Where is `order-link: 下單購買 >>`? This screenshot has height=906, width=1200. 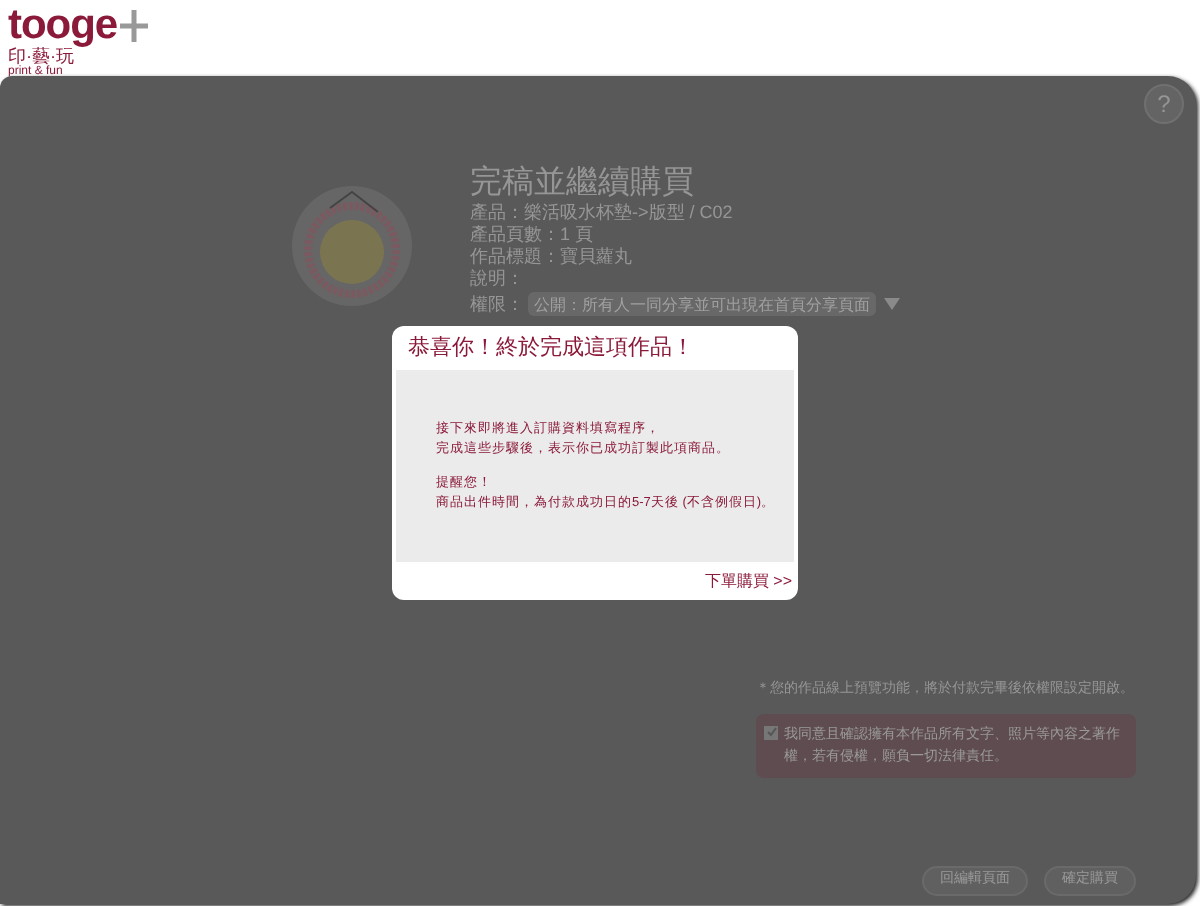 order-link: 下單購買 >> is located at coordinates (748, 581).